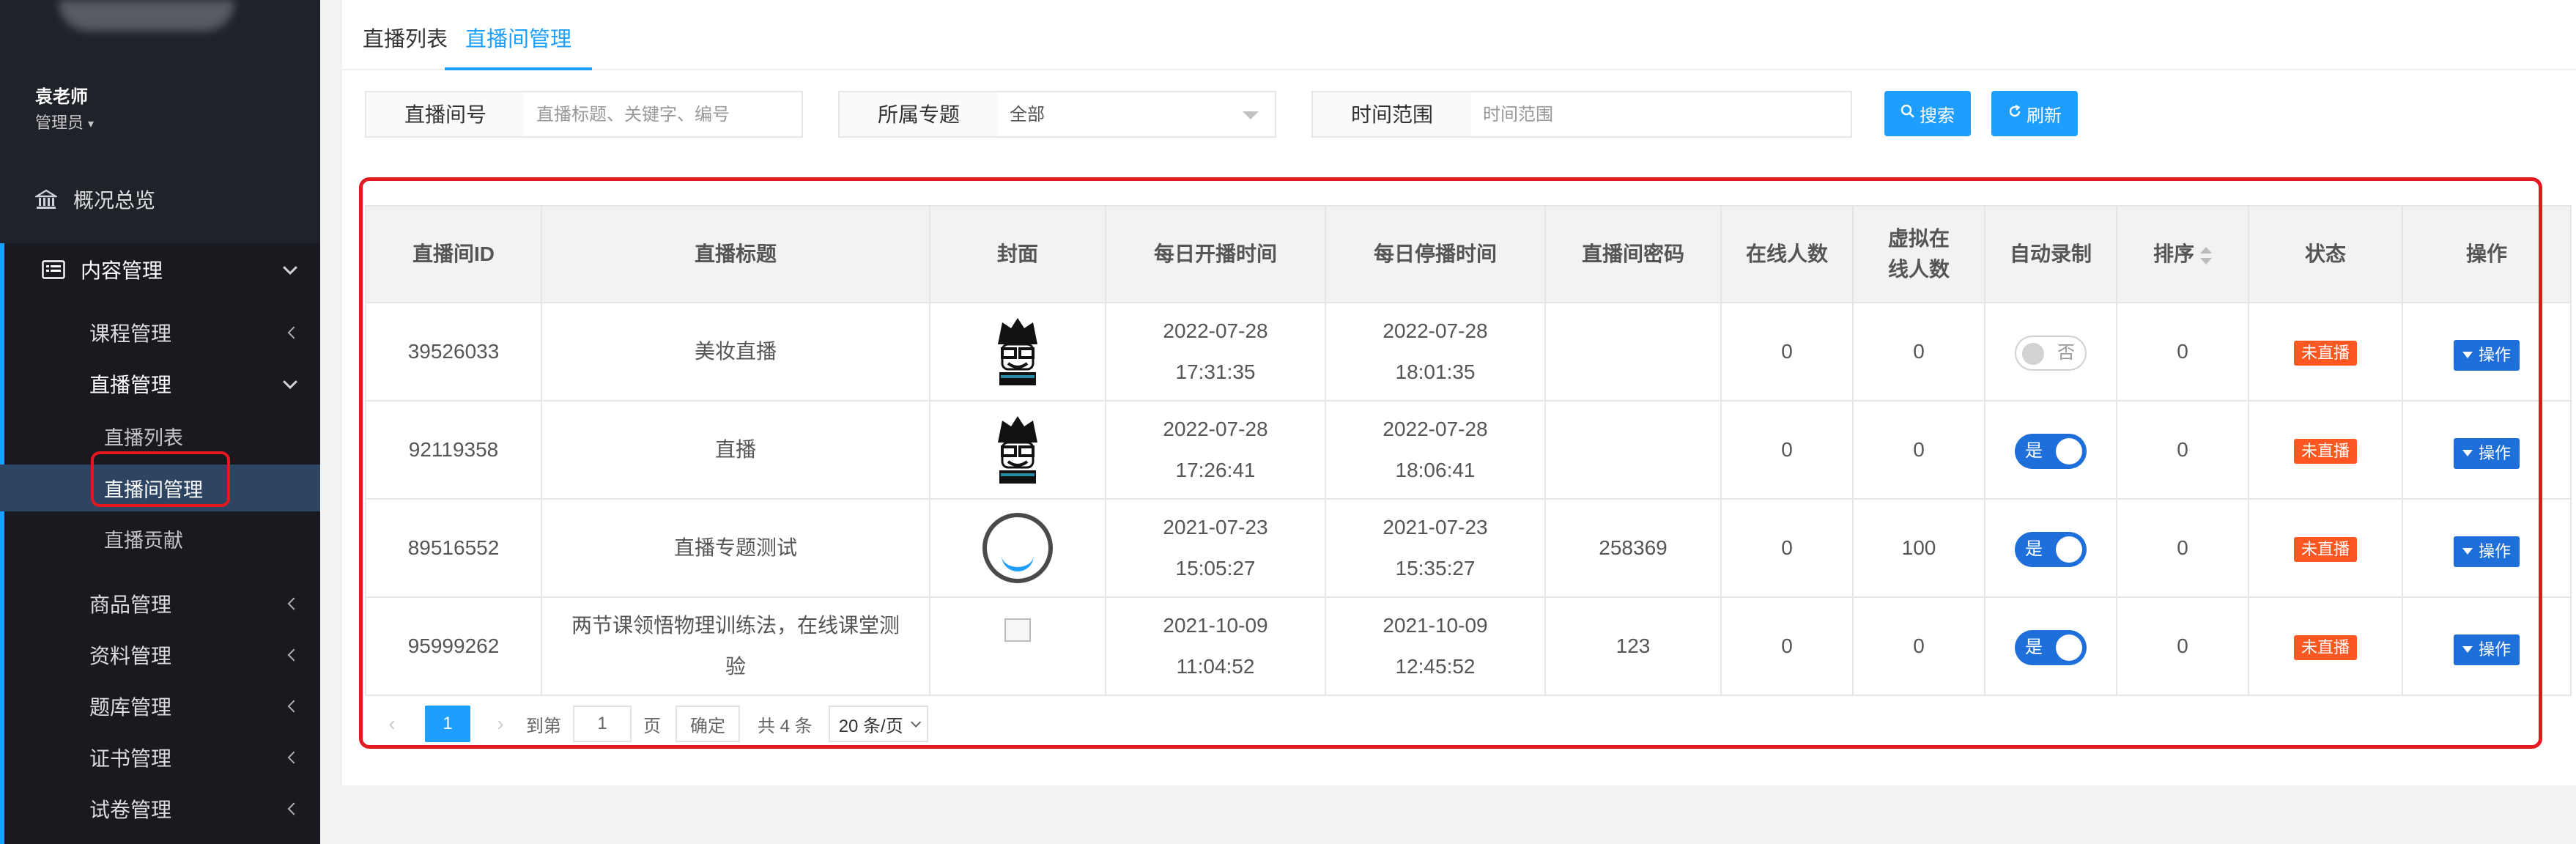  What do you see at coordinates (130, 604) in the screenshot?
I see `sidebar-item-label: 商品管理` at bounding box center [130, 604].